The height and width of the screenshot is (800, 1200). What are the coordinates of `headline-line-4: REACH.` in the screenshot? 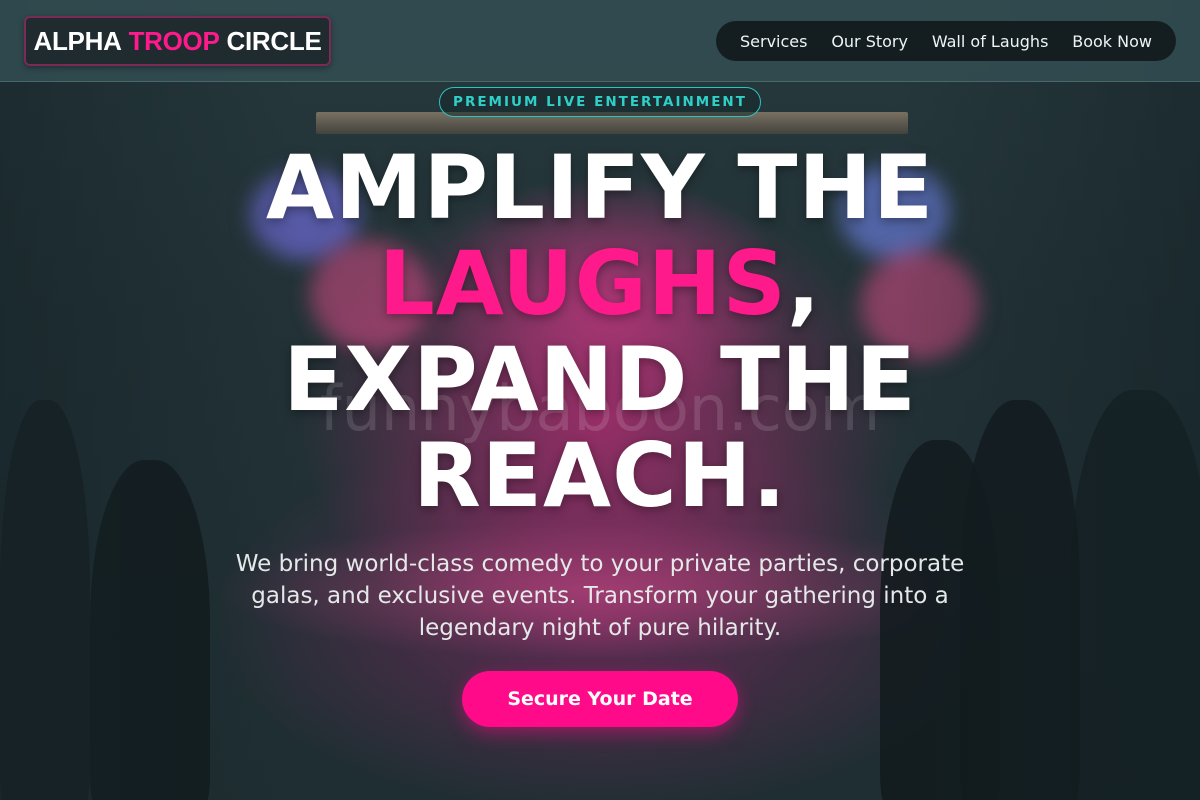 It's located at (600, 475).